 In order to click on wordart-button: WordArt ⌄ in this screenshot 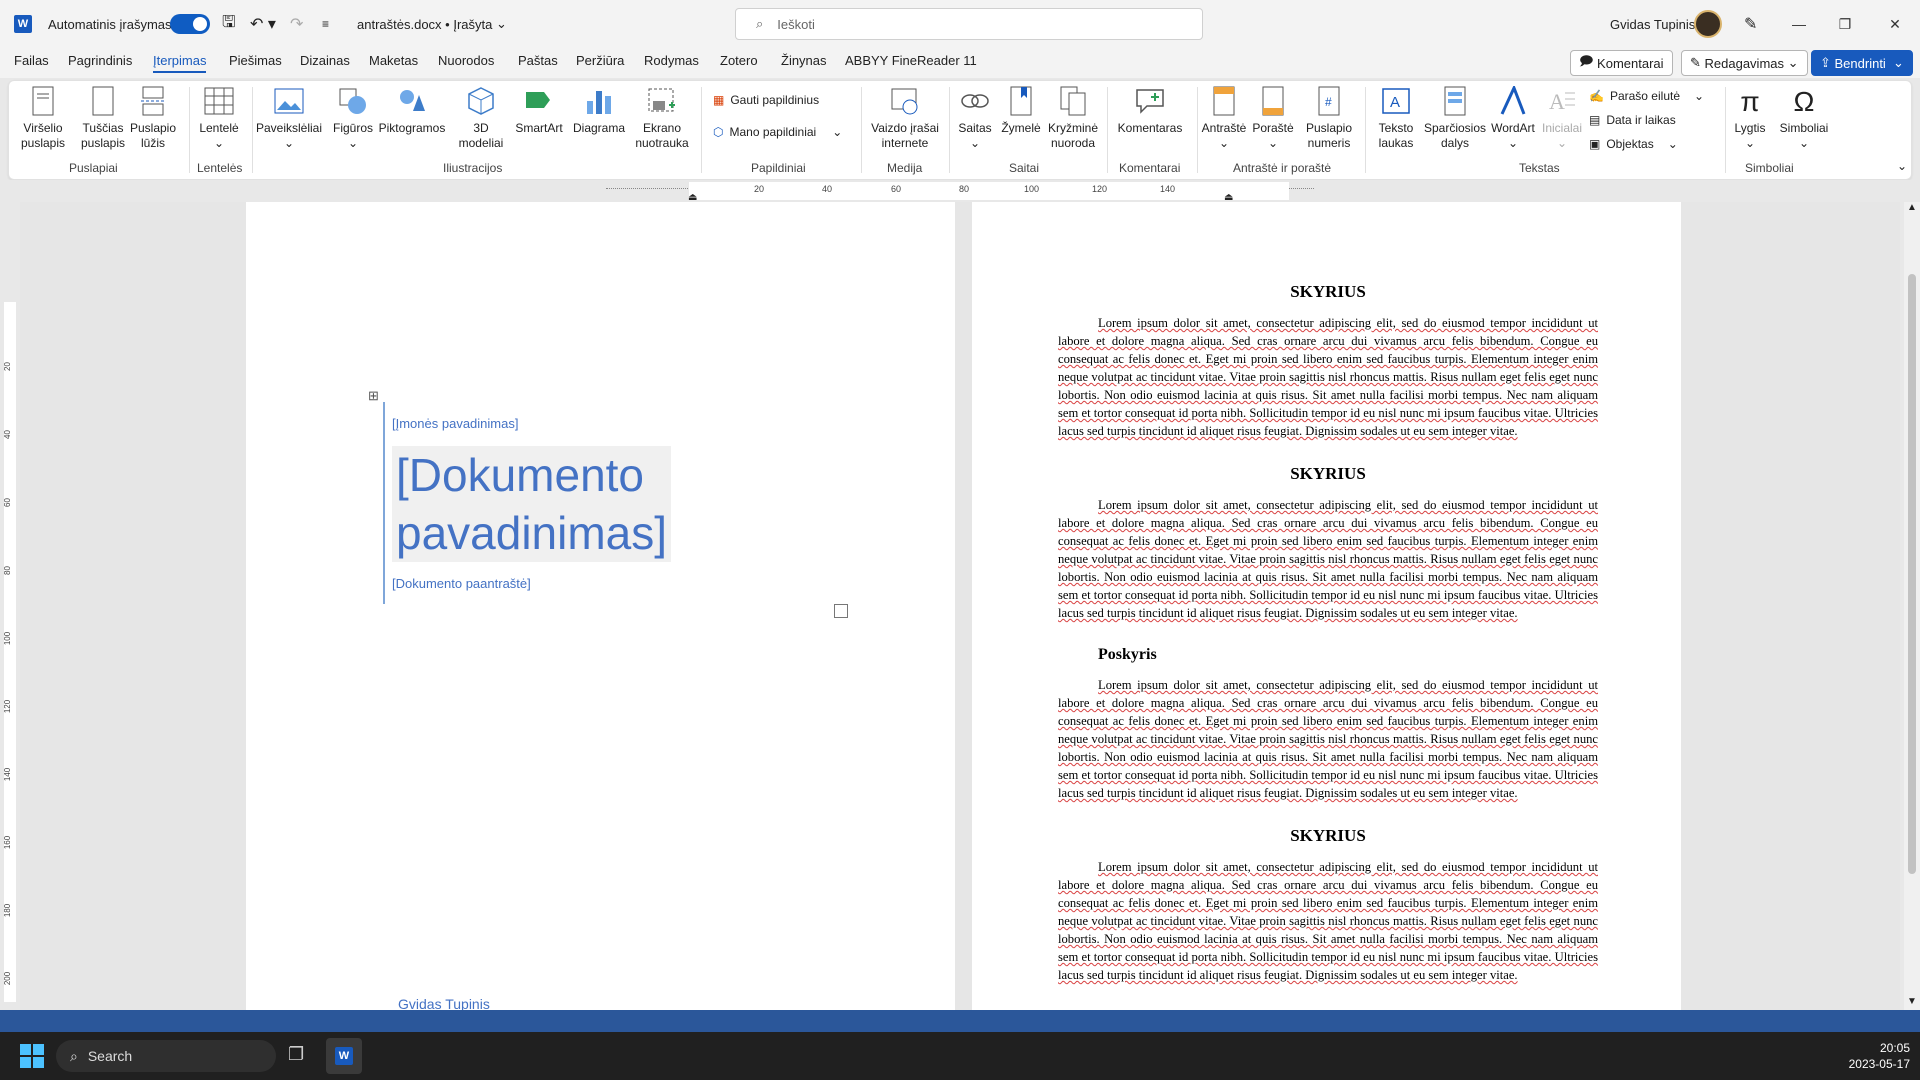, I will do `click(1513, 118)`.